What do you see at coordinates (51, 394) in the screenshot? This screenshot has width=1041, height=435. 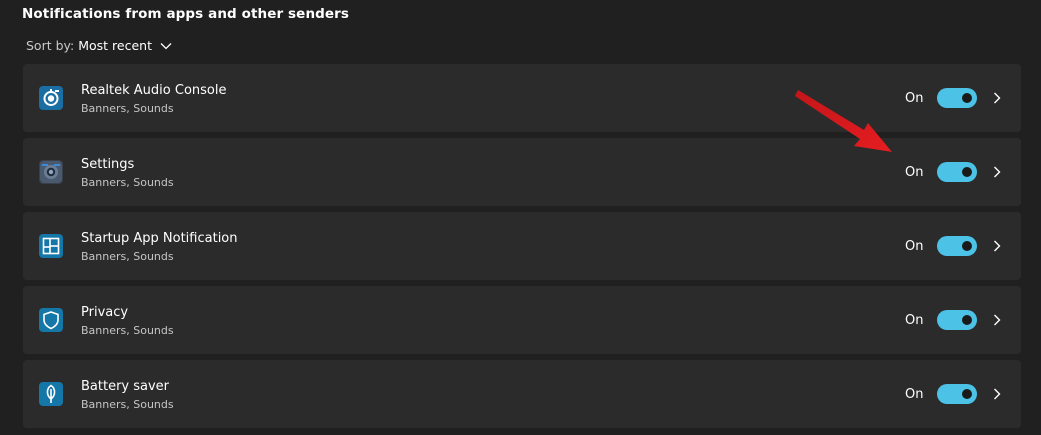 I see `leaf-icon` at bounding box center [51, 394].